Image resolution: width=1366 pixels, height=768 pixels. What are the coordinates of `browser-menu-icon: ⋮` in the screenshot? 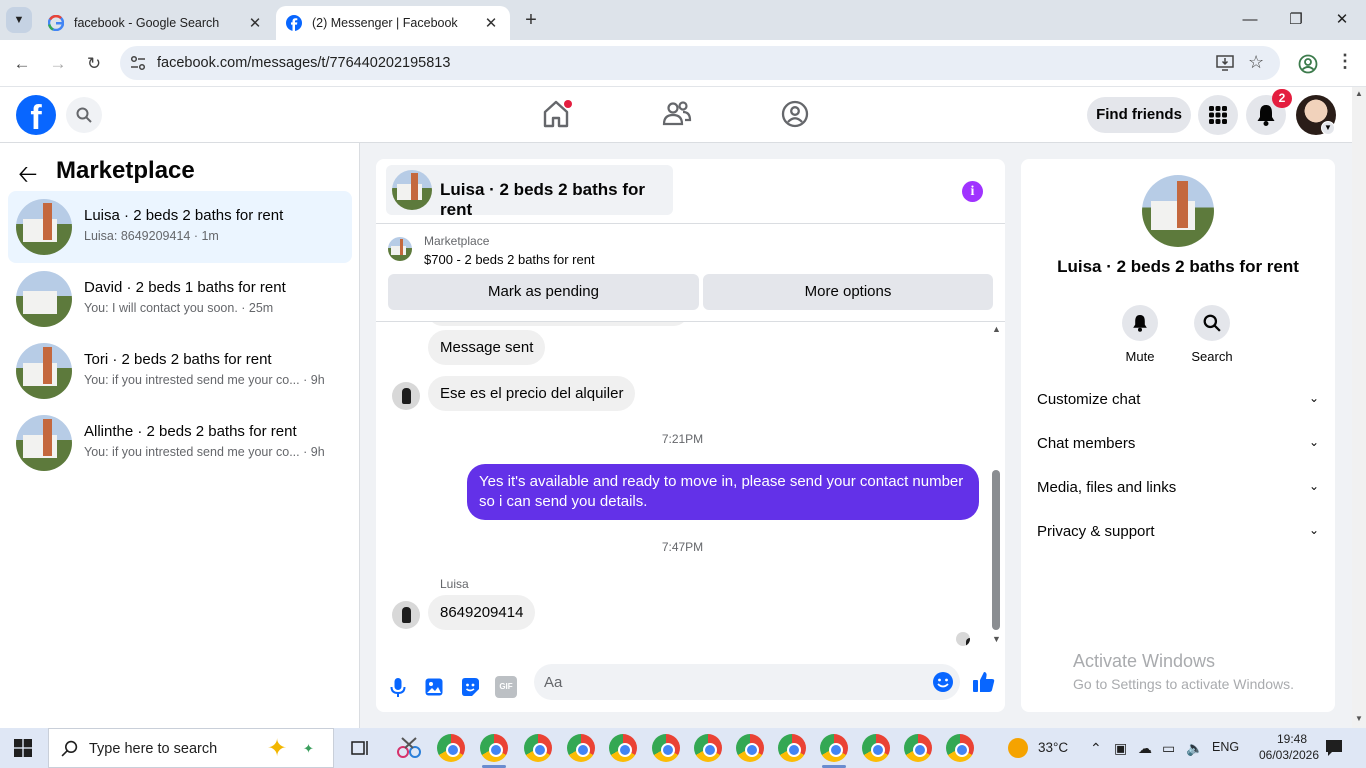 It's located at (1345, 61).